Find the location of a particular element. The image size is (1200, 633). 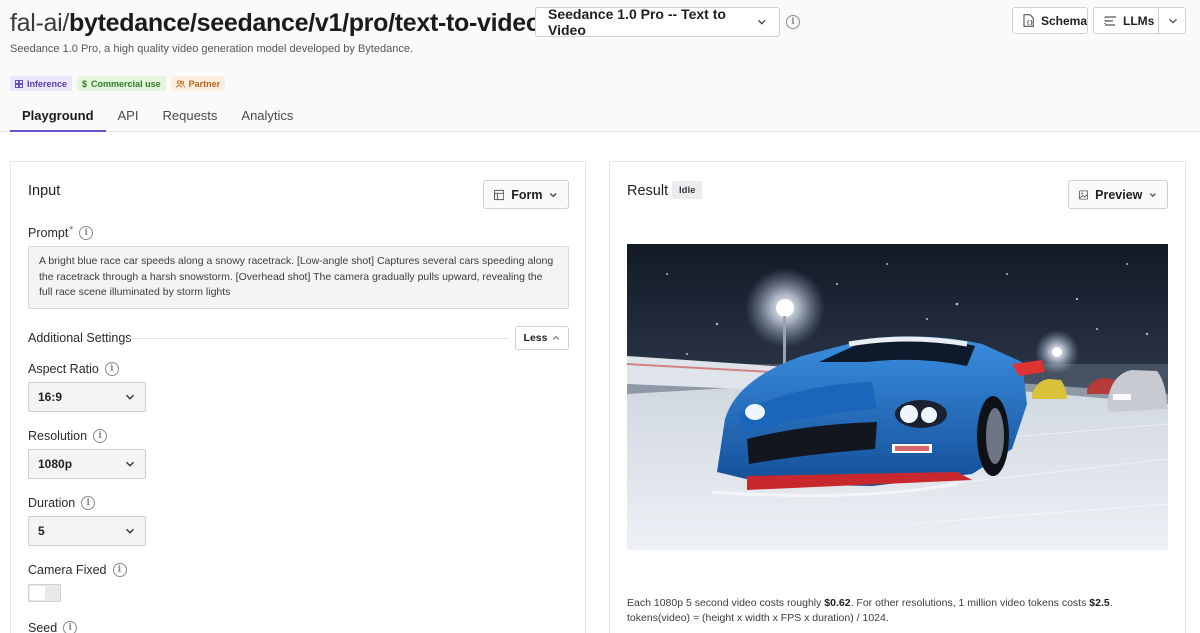

badge-list: Inference $ Commercial use Partner is located at coordinates (118, 83).